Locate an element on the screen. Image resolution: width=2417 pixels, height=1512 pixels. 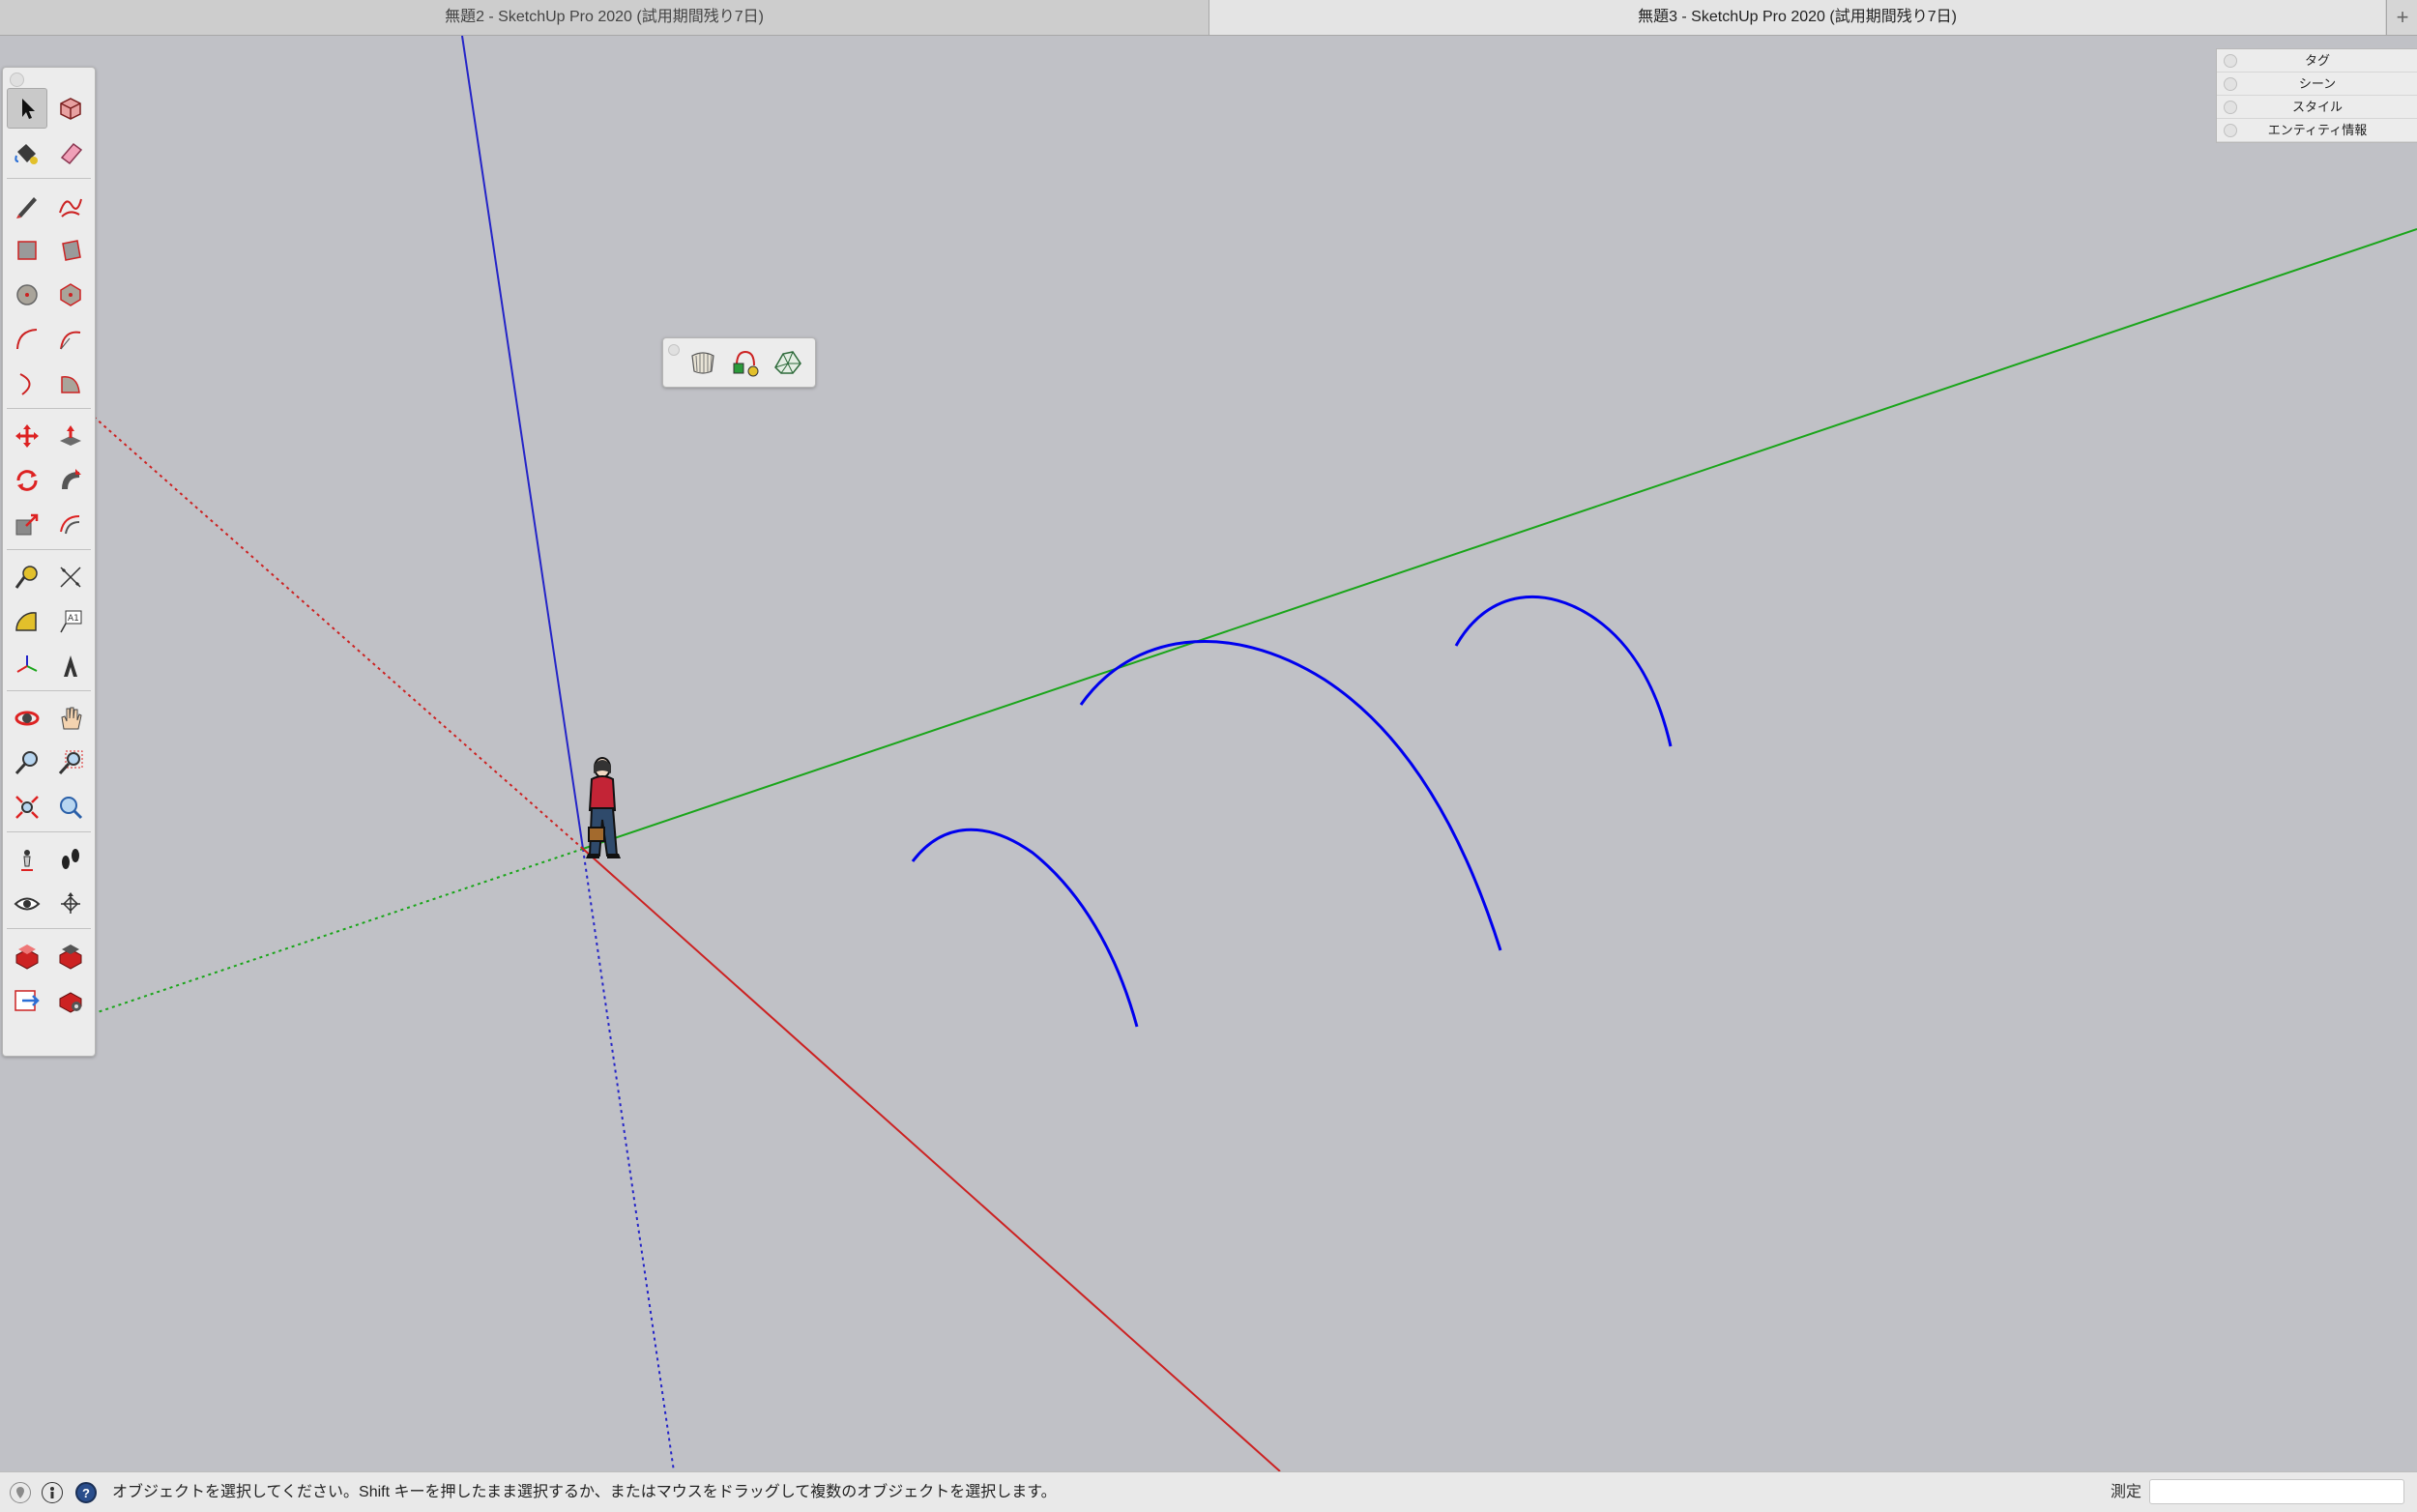
offset-tool is located at coordinates (70, 525).